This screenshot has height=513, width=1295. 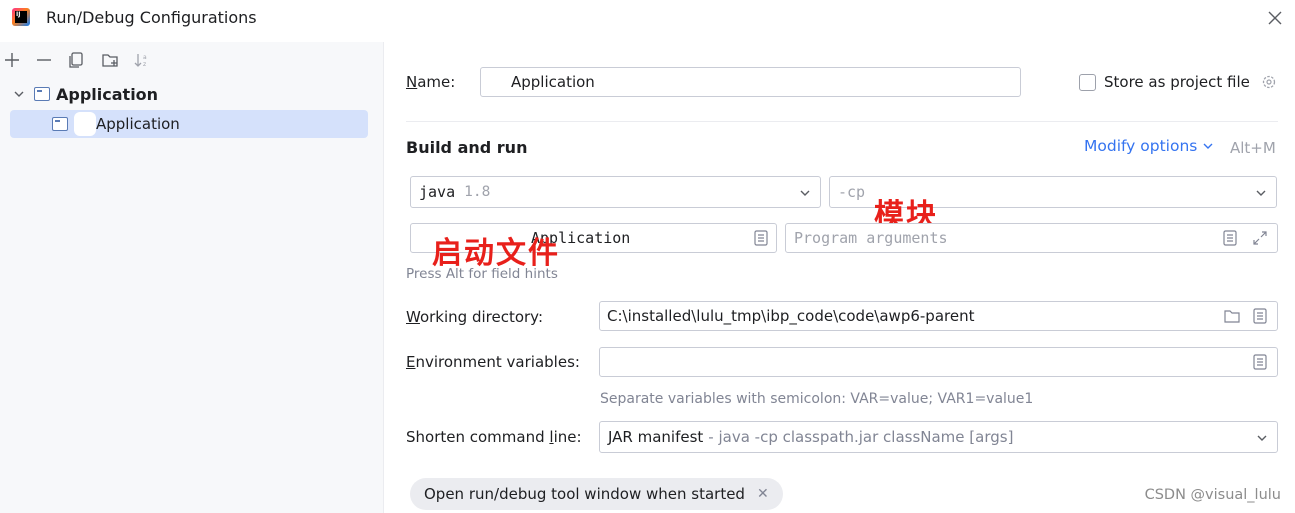 I want to click on intellij-logo-icon: IJ, so click(x=21, y=17).